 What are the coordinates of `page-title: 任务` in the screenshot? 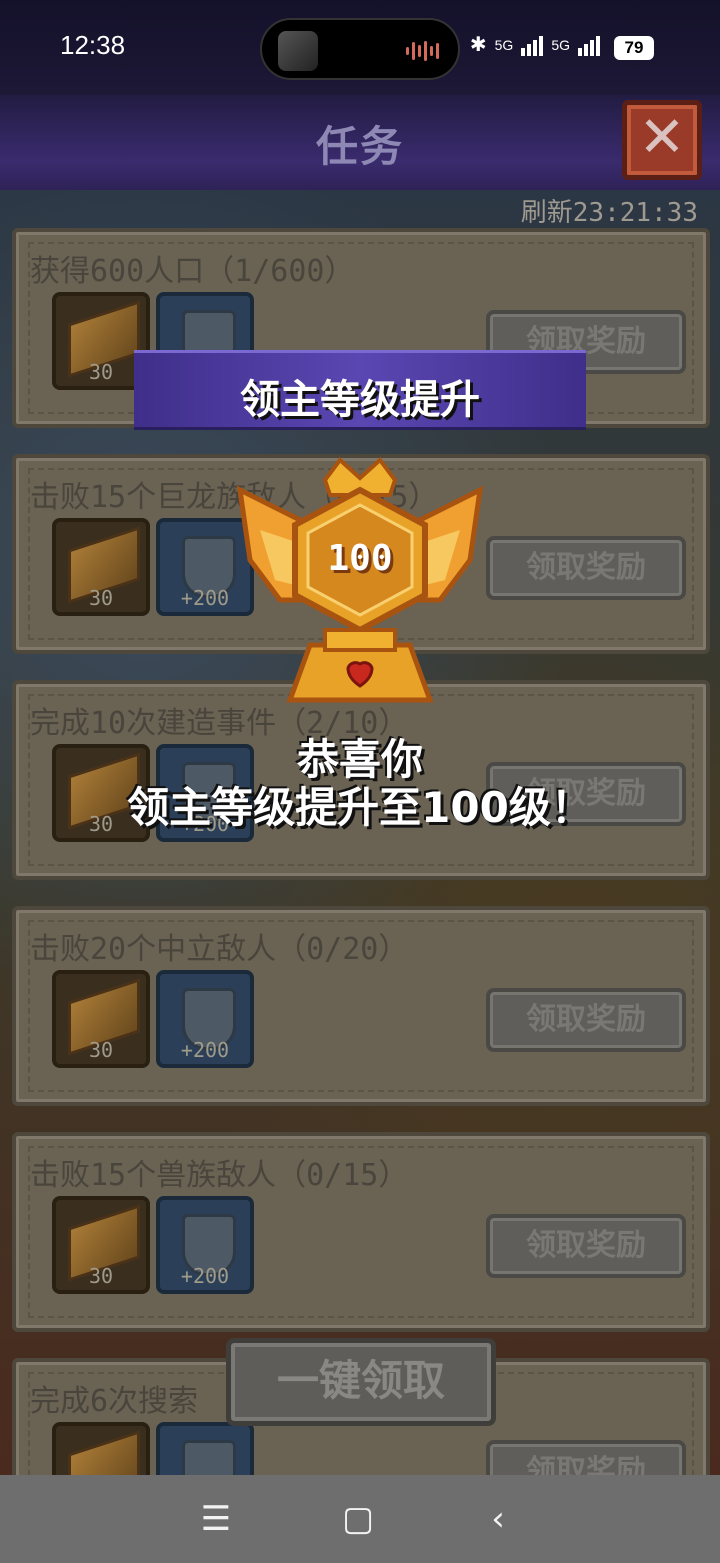 It's located at (359, 146).